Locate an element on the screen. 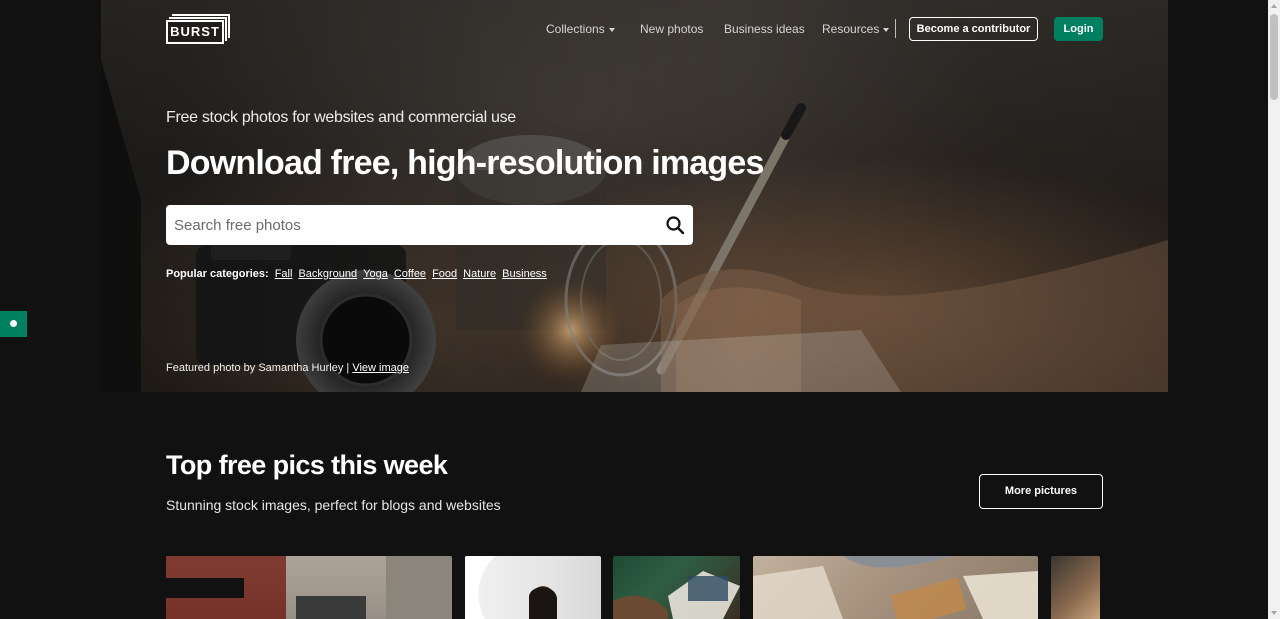  hero-headline: Download free, high-resolution images is located at coordinates (465, 163).